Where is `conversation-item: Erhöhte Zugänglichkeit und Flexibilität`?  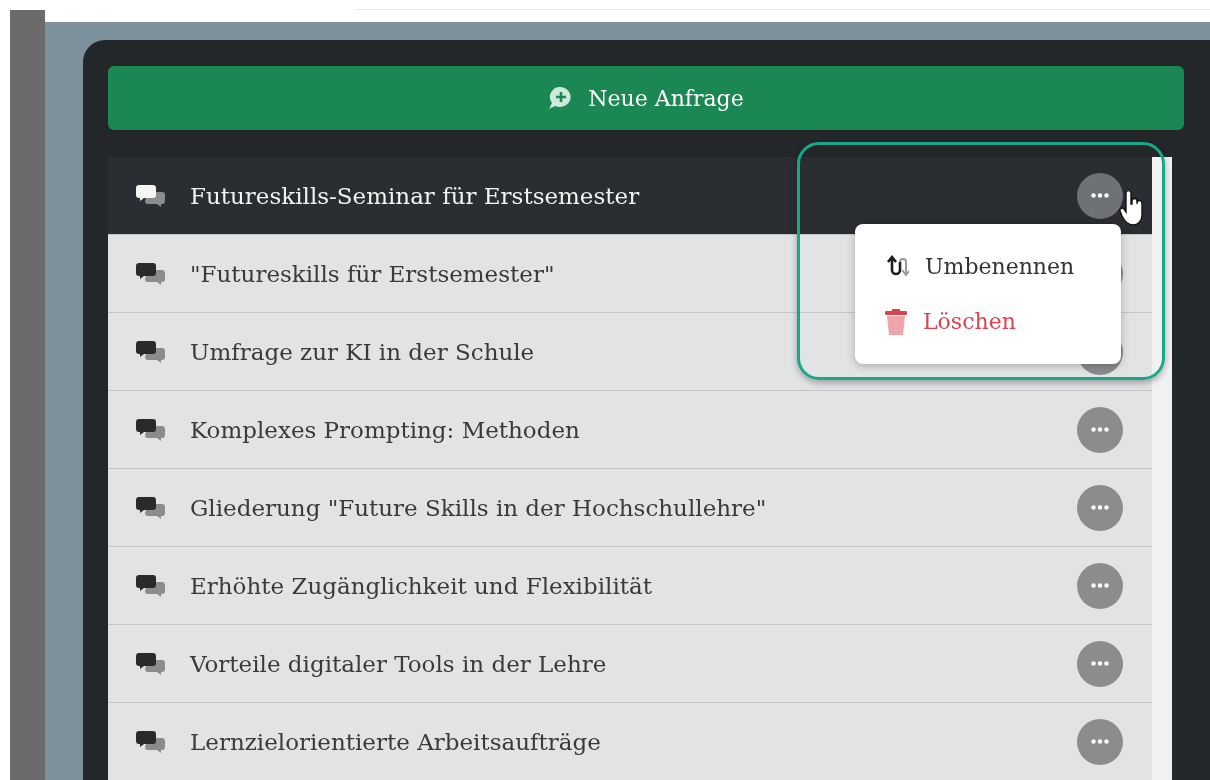 conversation-item: Erhöhte Zugänglichkeit und Flexibilität is located at coordinates (630, 586).